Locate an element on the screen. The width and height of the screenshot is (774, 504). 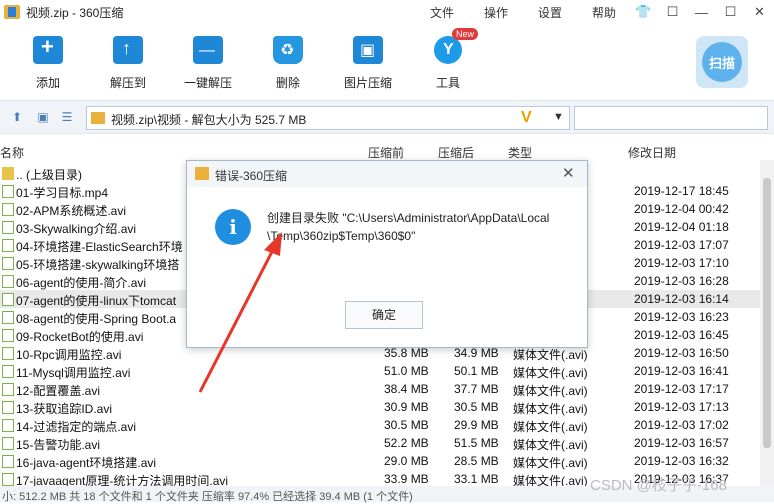
vertical-scrollbar is located at coordinates (767, 323).